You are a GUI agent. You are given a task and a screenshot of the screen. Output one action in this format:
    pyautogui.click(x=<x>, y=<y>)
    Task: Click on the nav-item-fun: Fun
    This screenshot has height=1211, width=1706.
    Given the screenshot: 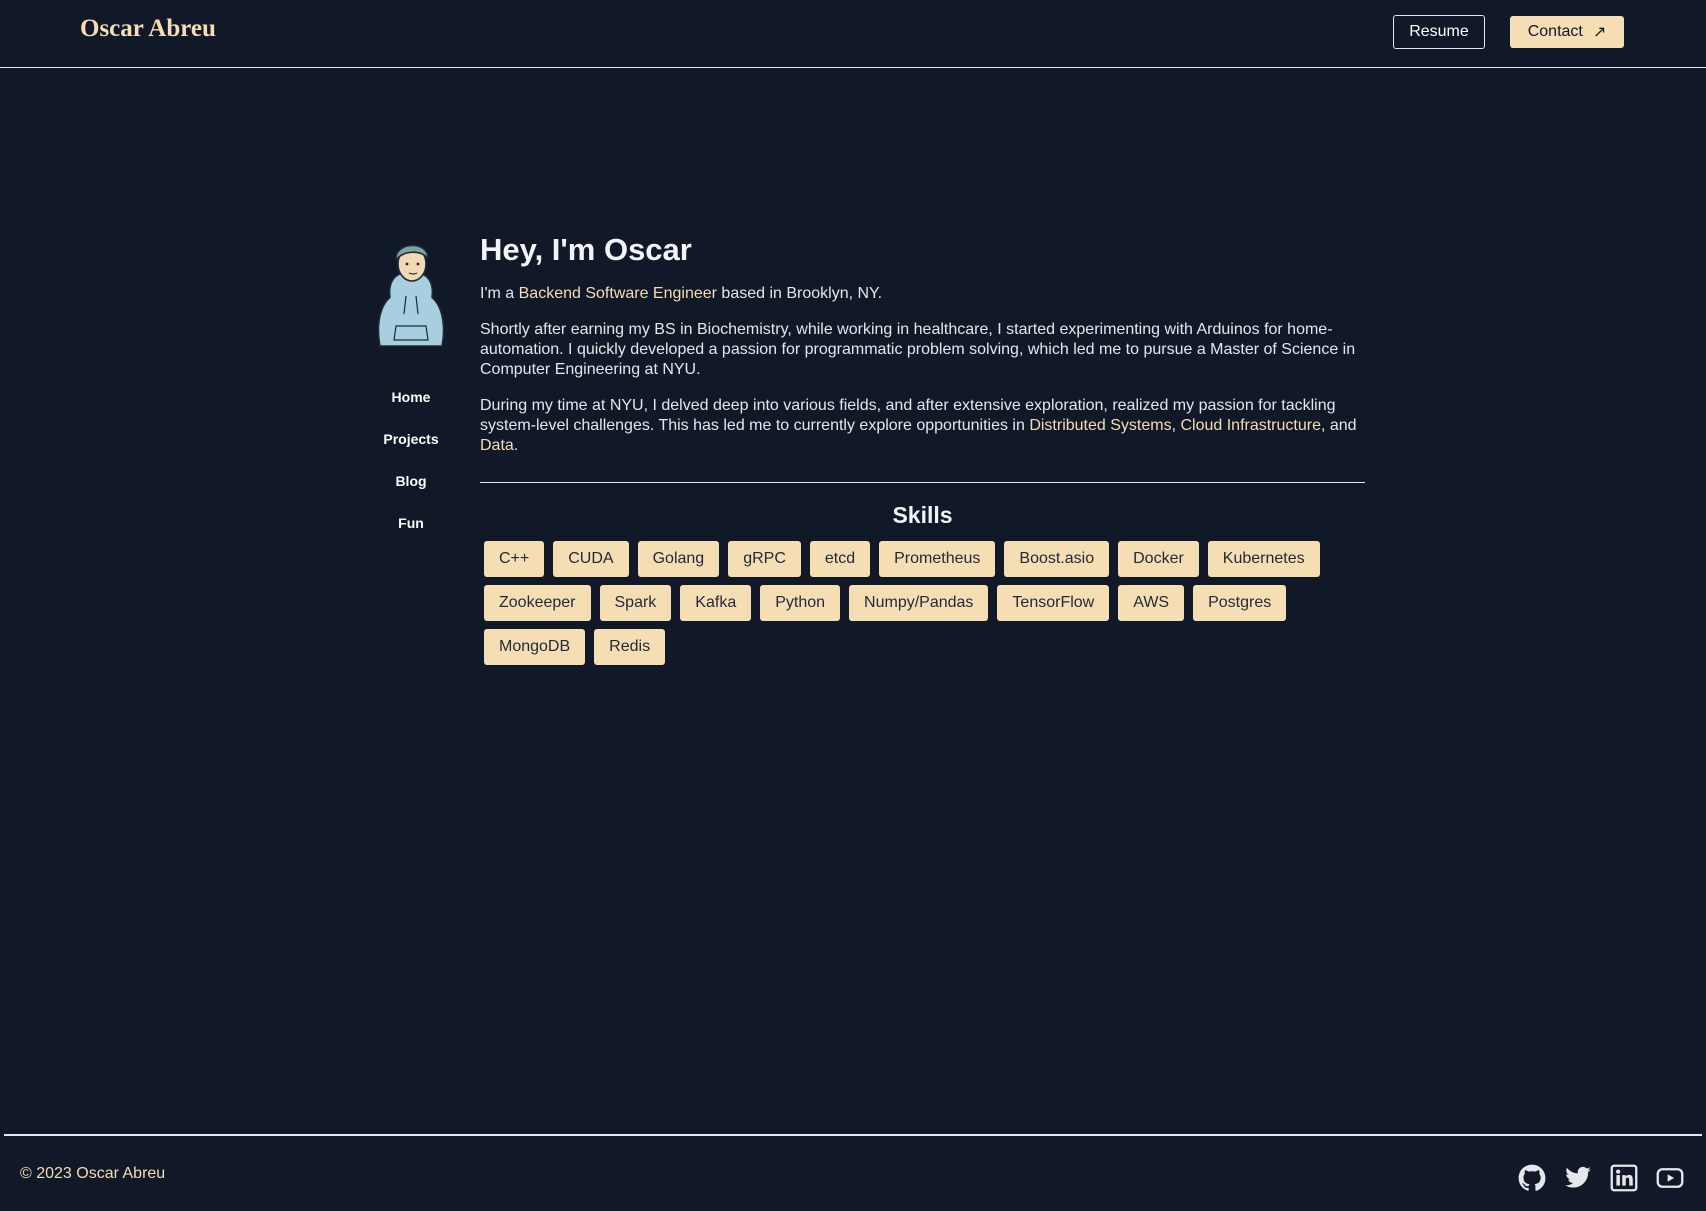 What is the action you would take?
    pyautogui.click(x=411, y=533)
    